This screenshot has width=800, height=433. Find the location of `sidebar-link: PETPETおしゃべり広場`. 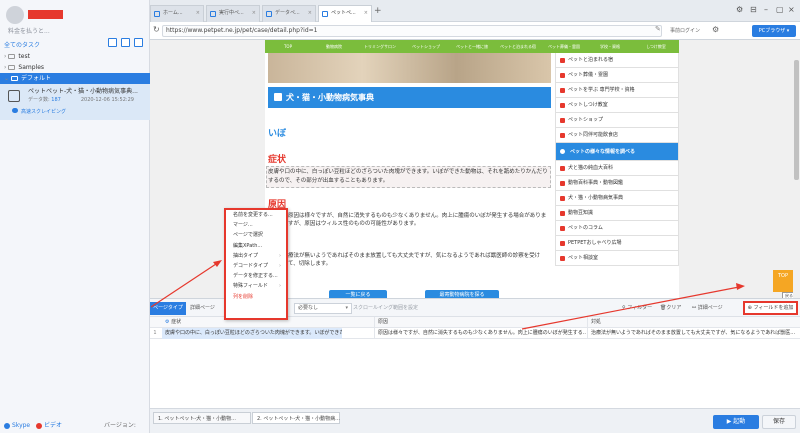

sidebar-link: PETPETおしゃべり広場 is located at coordinates (617, 243).